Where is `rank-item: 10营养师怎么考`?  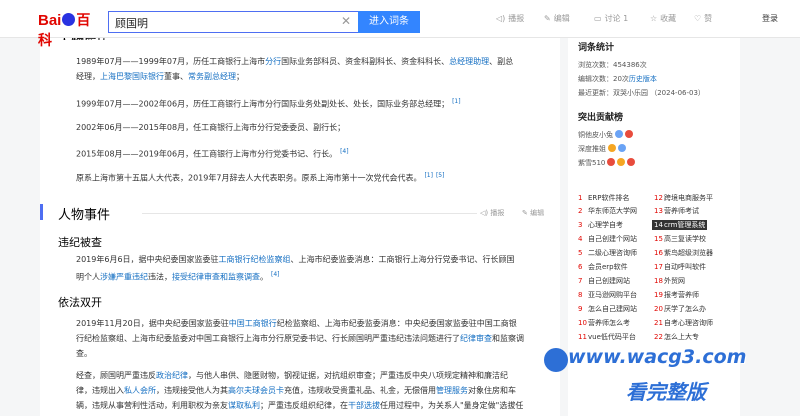
rank-item: 10营养师怎么考 is located at coordinates (604, 323).